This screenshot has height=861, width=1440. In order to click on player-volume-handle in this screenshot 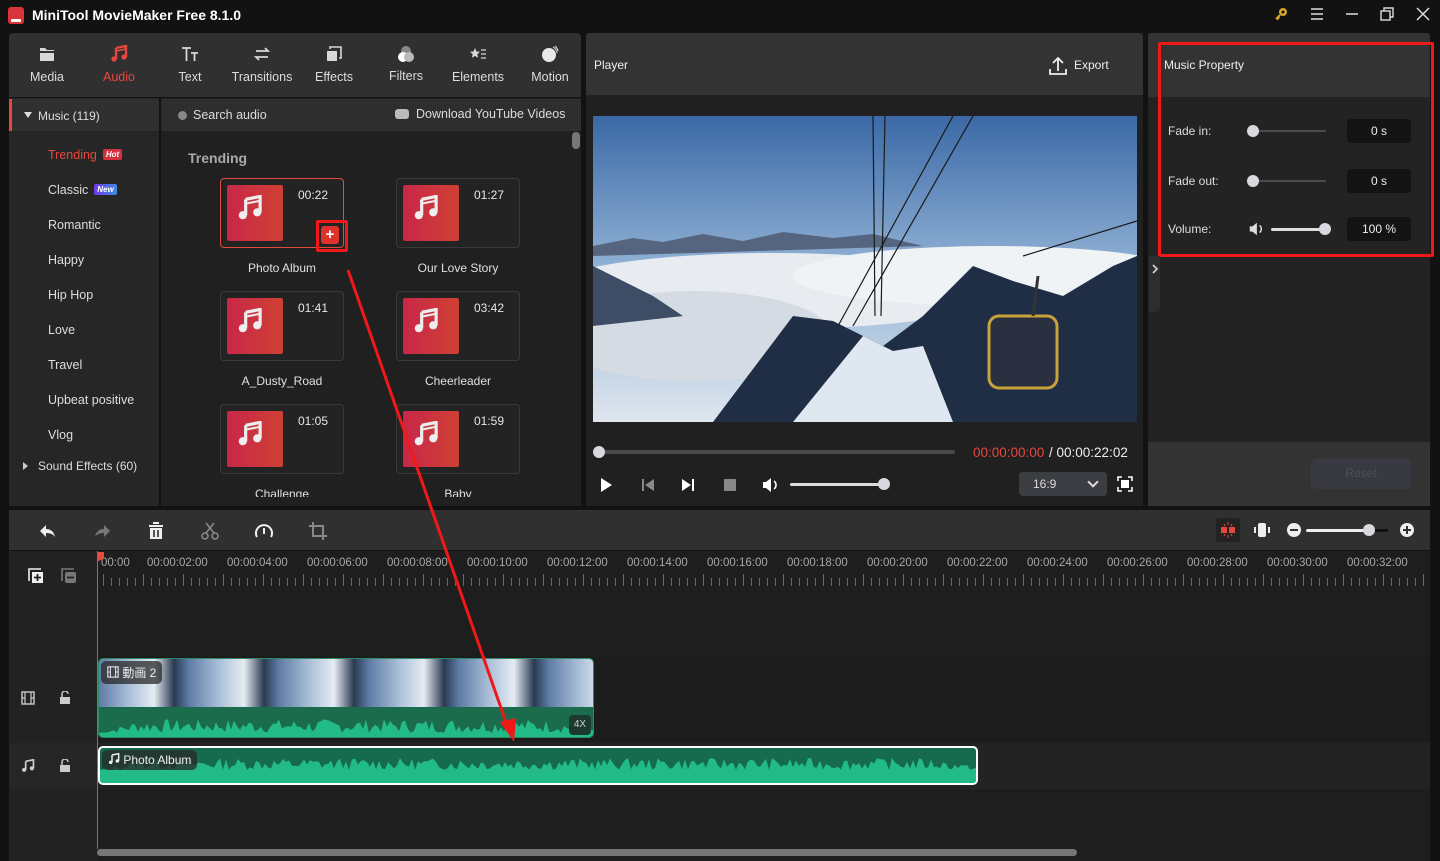, I will do `click(884, 484)`.